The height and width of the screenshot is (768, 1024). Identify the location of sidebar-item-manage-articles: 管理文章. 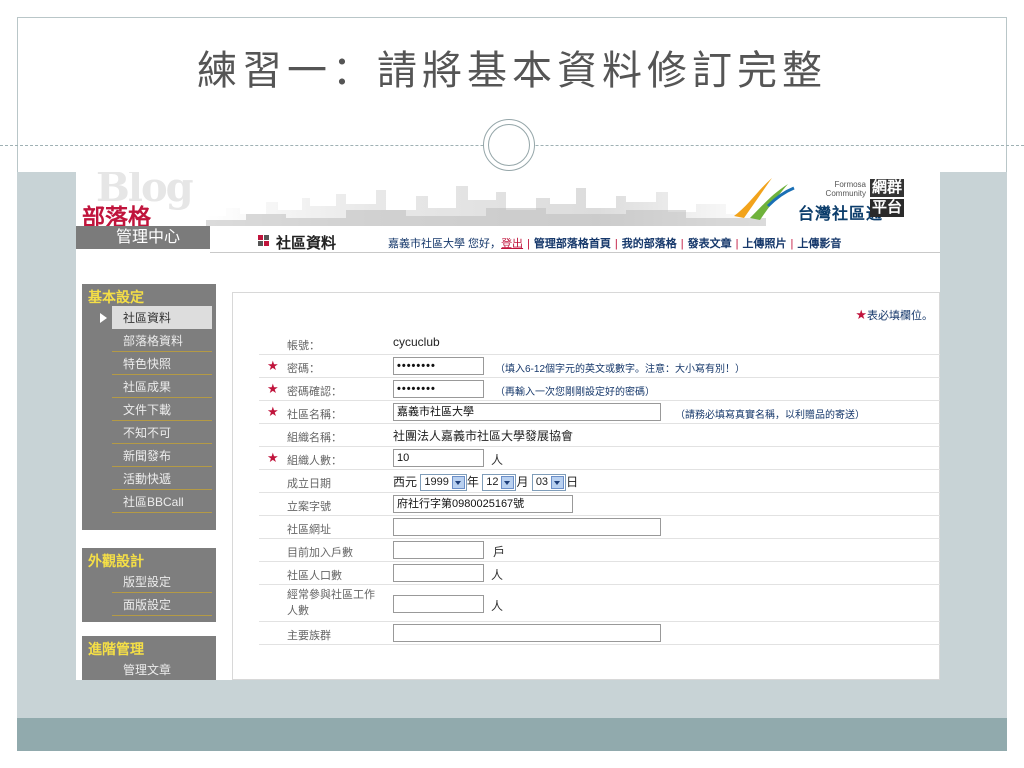
(162, 669).